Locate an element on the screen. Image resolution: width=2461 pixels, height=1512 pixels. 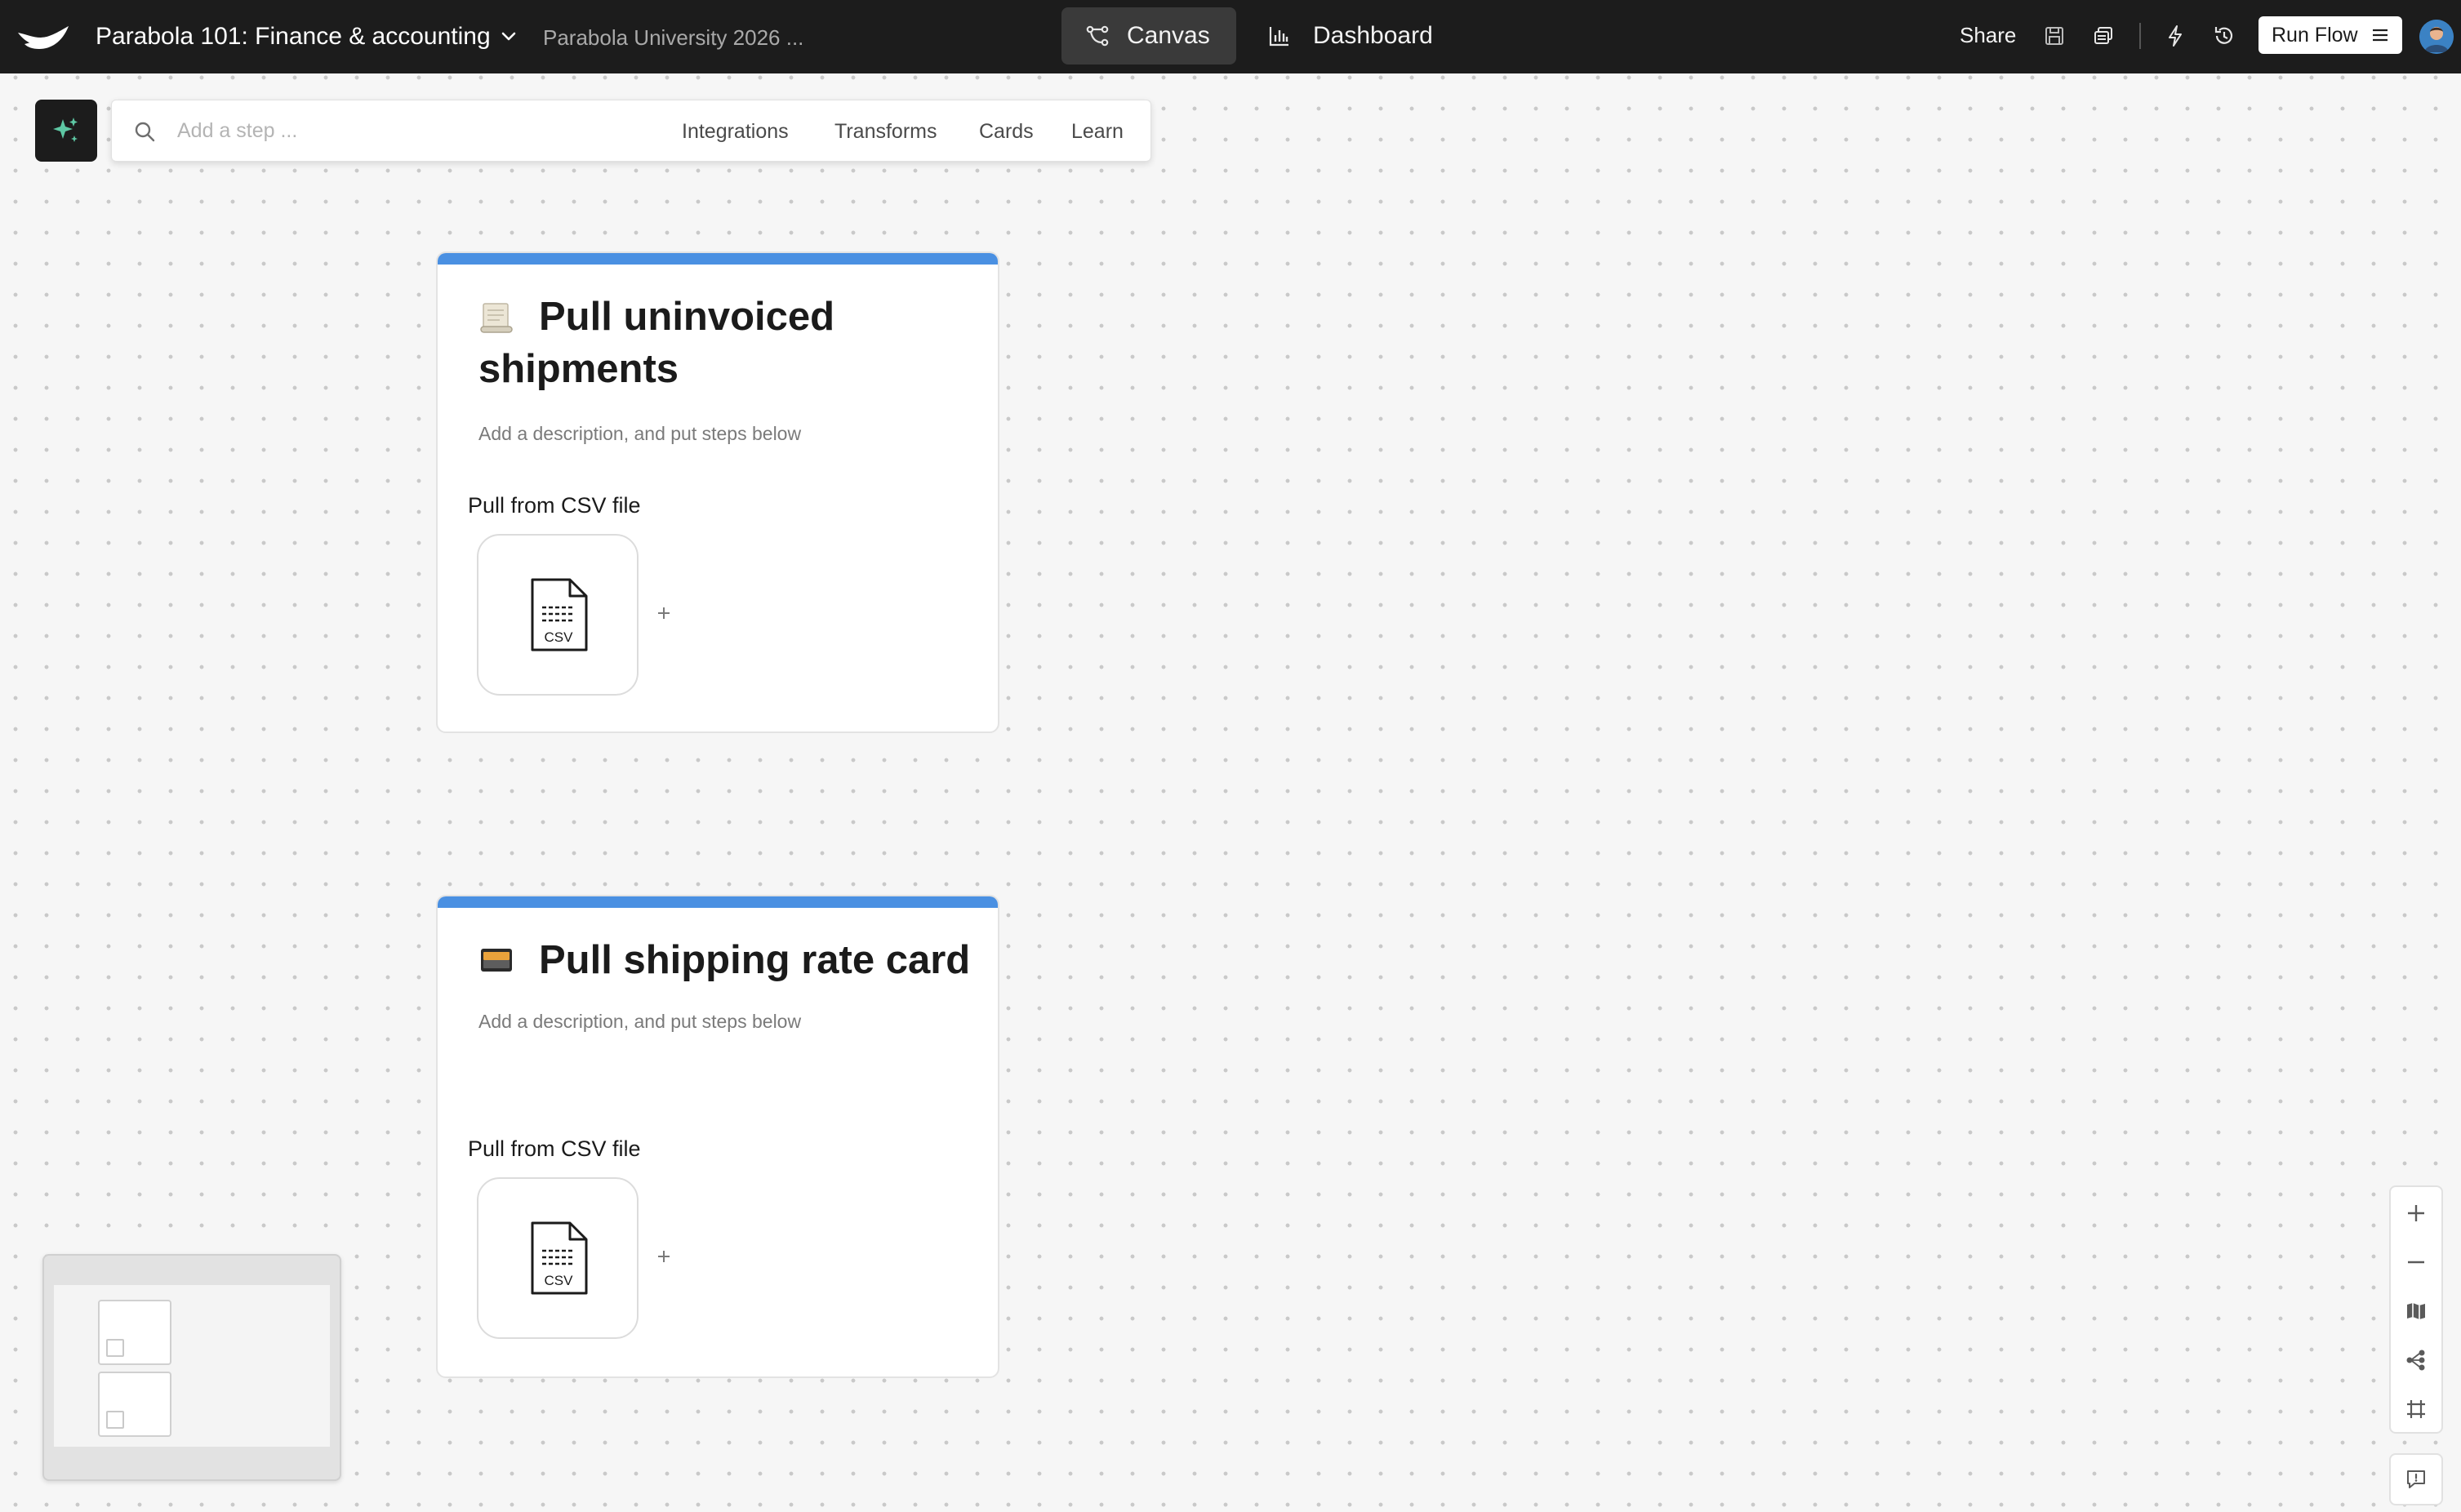
sparkle-icon is located at coordinates (65, 130).